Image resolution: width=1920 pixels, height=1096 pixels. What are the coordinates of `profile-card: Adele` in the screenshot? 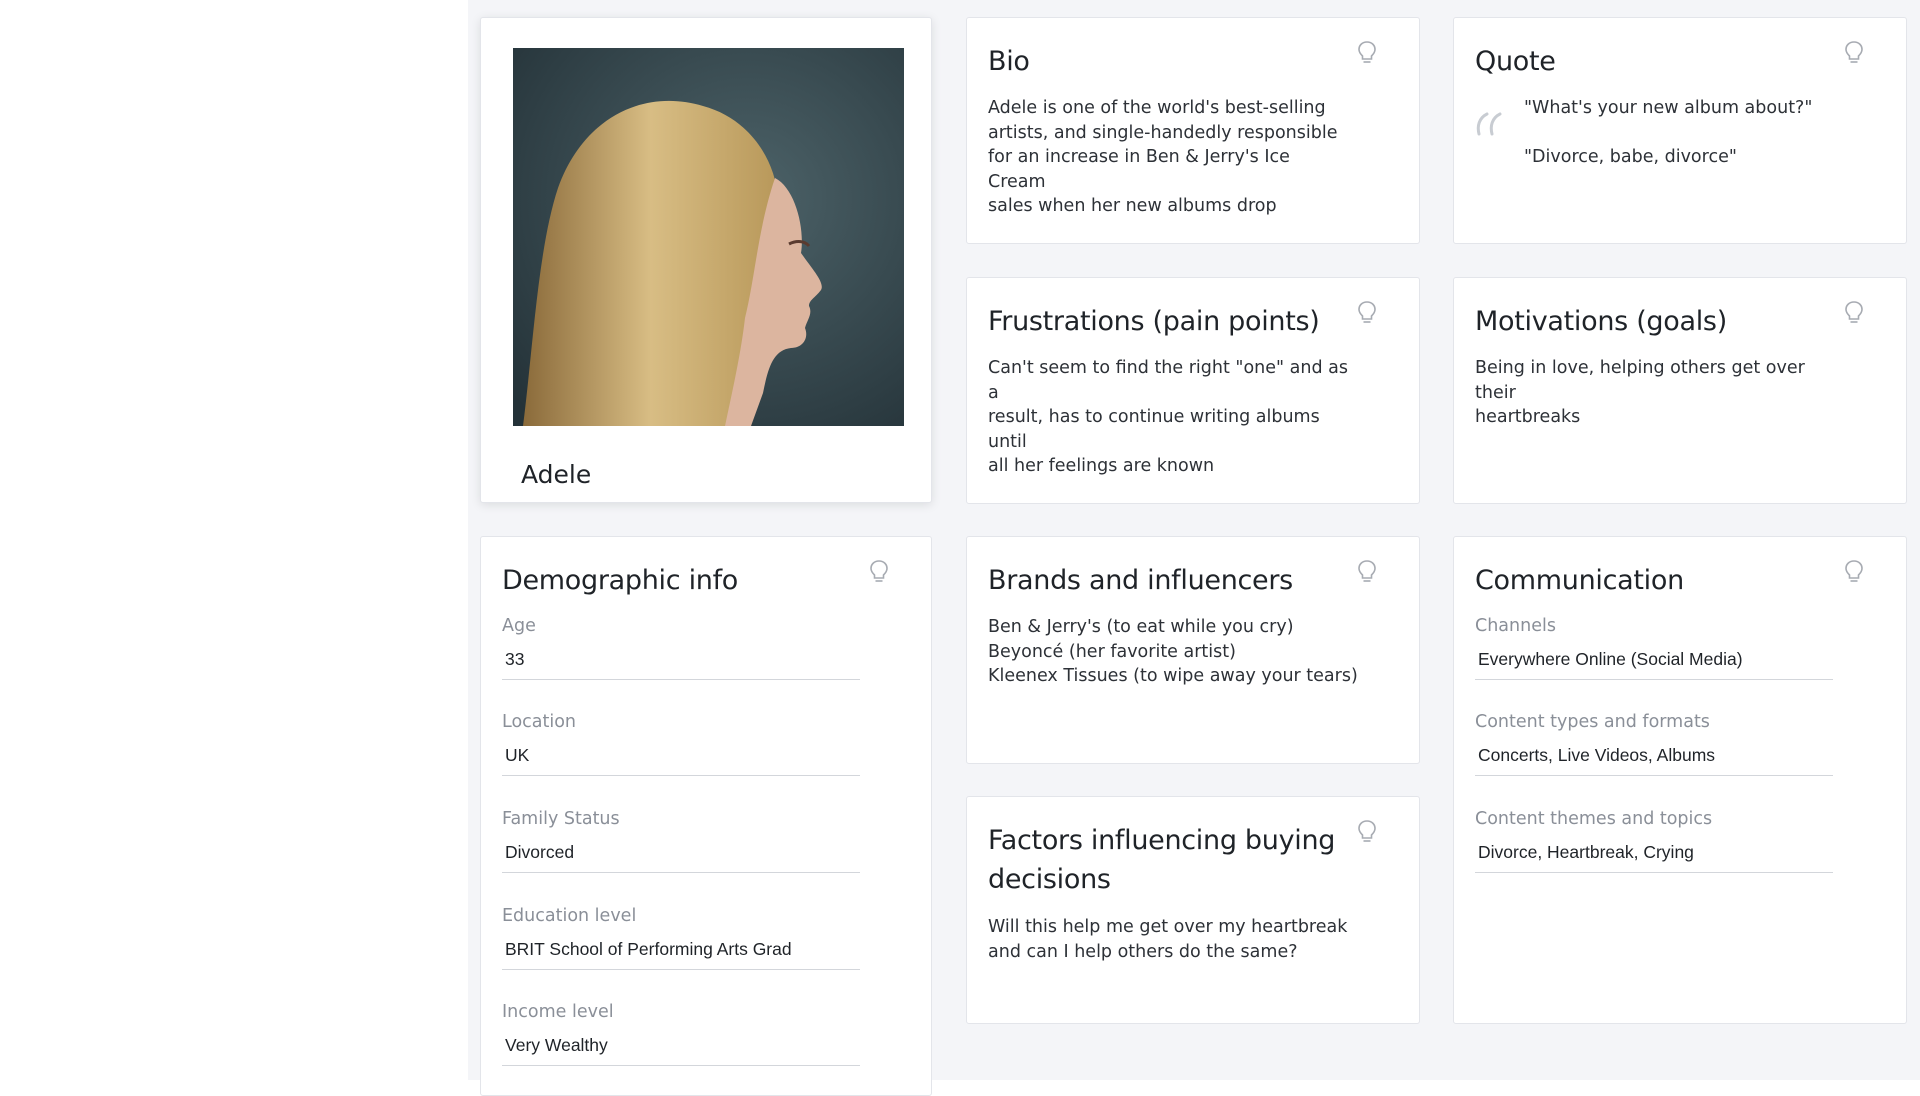 It's located at (706, 260).